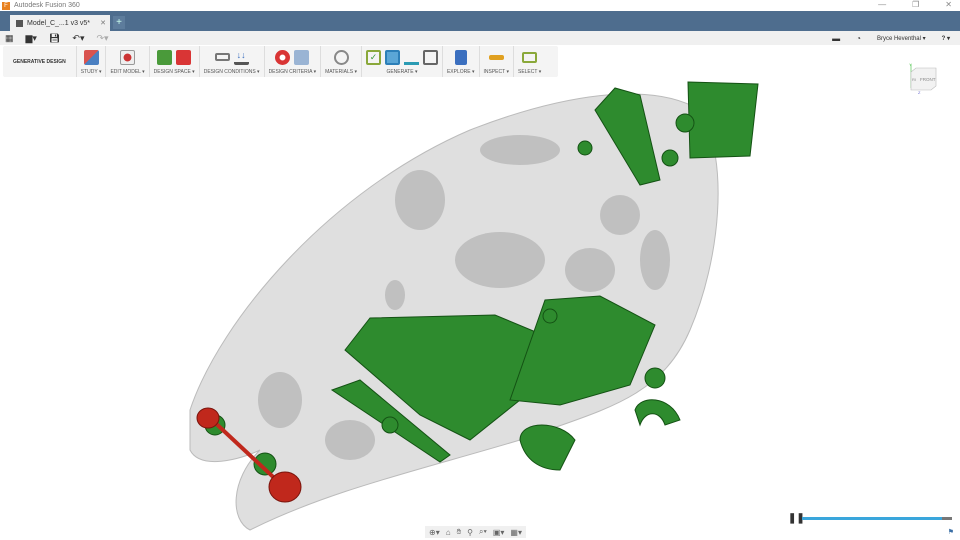 The width and height of the screenshot is (960, 540). I want to click on fit-icon: ⌕▾, so click(483, 532).